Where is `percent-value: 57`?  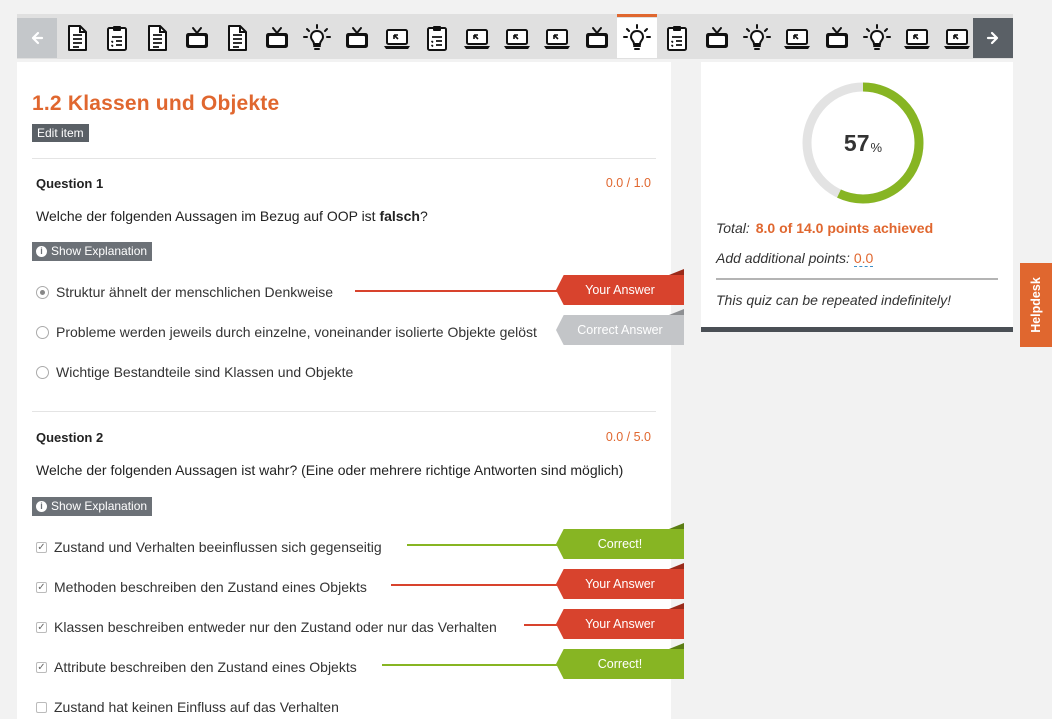
percent-value: 57 is located at coordinates (856, 142).